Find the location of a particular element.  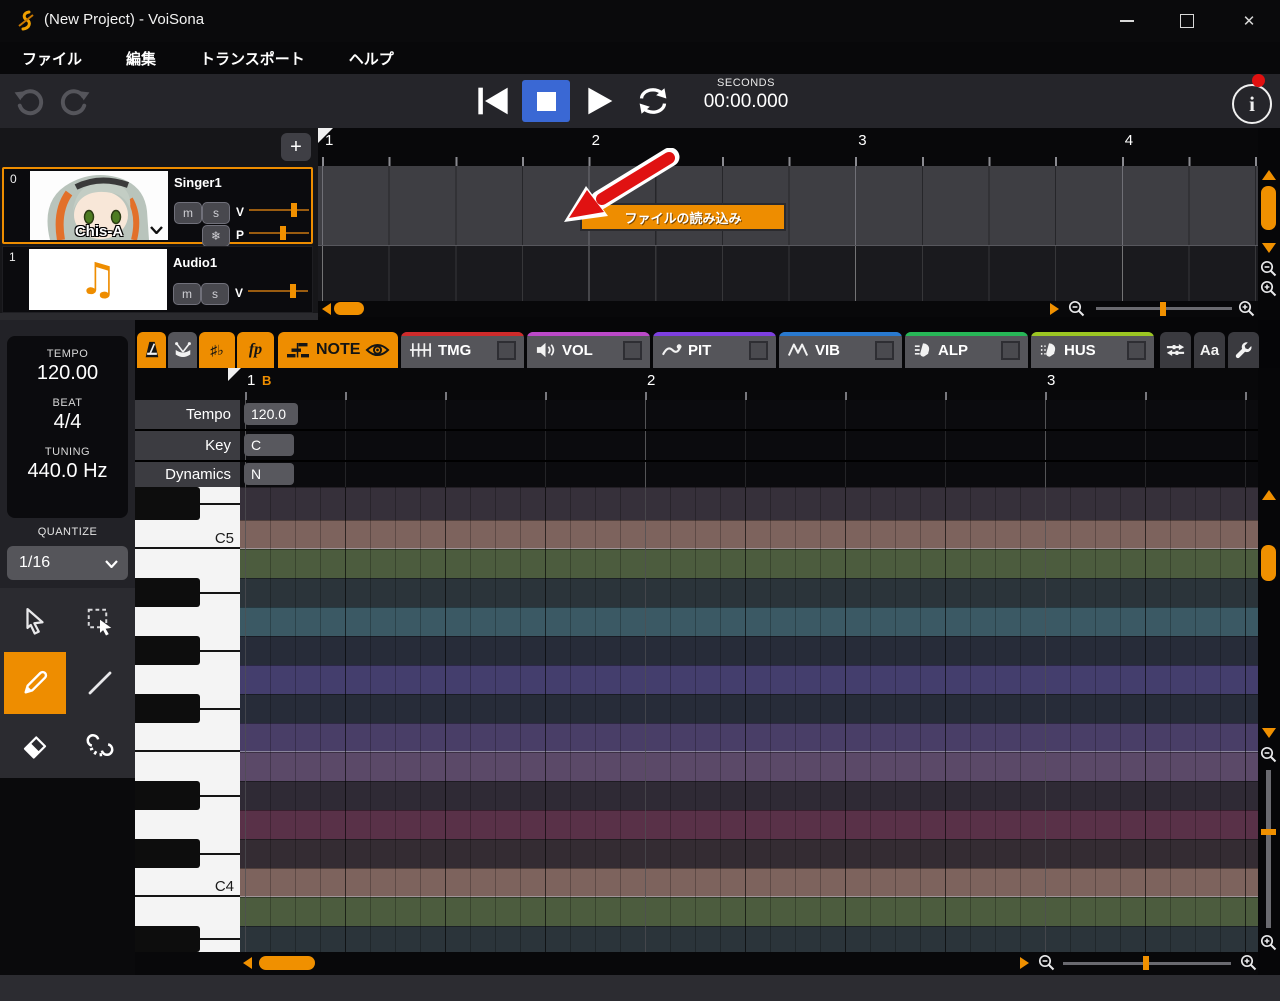

dynamics-chip: N is located at coordinates (269, 474).